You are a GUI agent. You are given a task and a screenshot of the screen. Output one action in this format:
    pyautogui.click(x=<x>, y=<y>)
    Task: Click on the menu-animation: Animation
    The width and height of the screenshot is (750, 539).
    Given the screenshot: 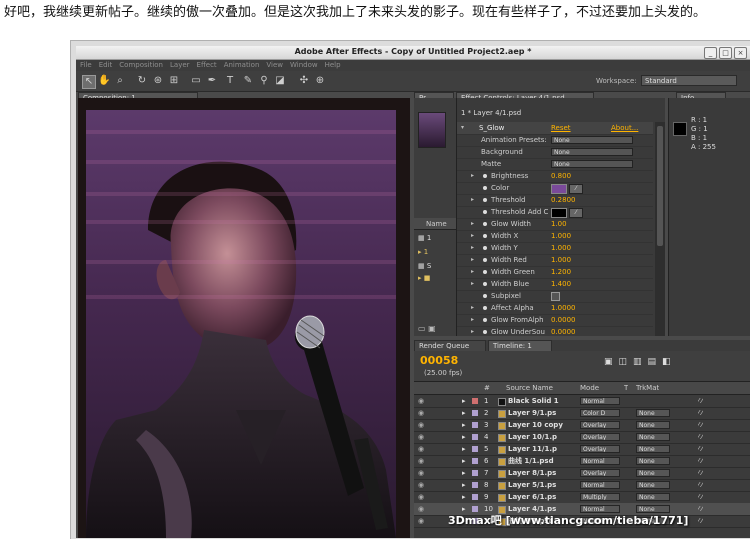 What is the action you would take?
    pyautogui.click(x=242, y=65)
    